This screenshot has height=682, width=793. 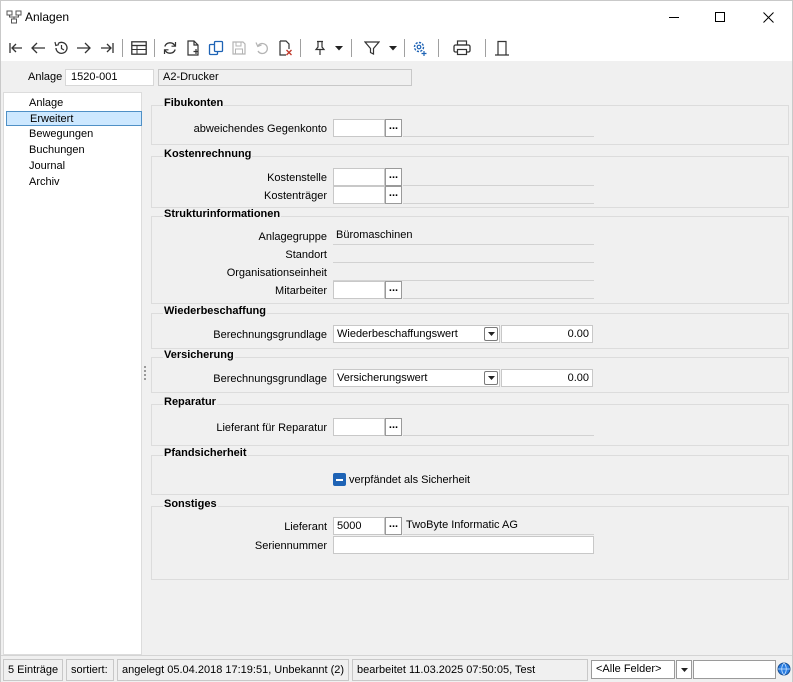 I want to click on table-icon, so click(x=139, y=48).